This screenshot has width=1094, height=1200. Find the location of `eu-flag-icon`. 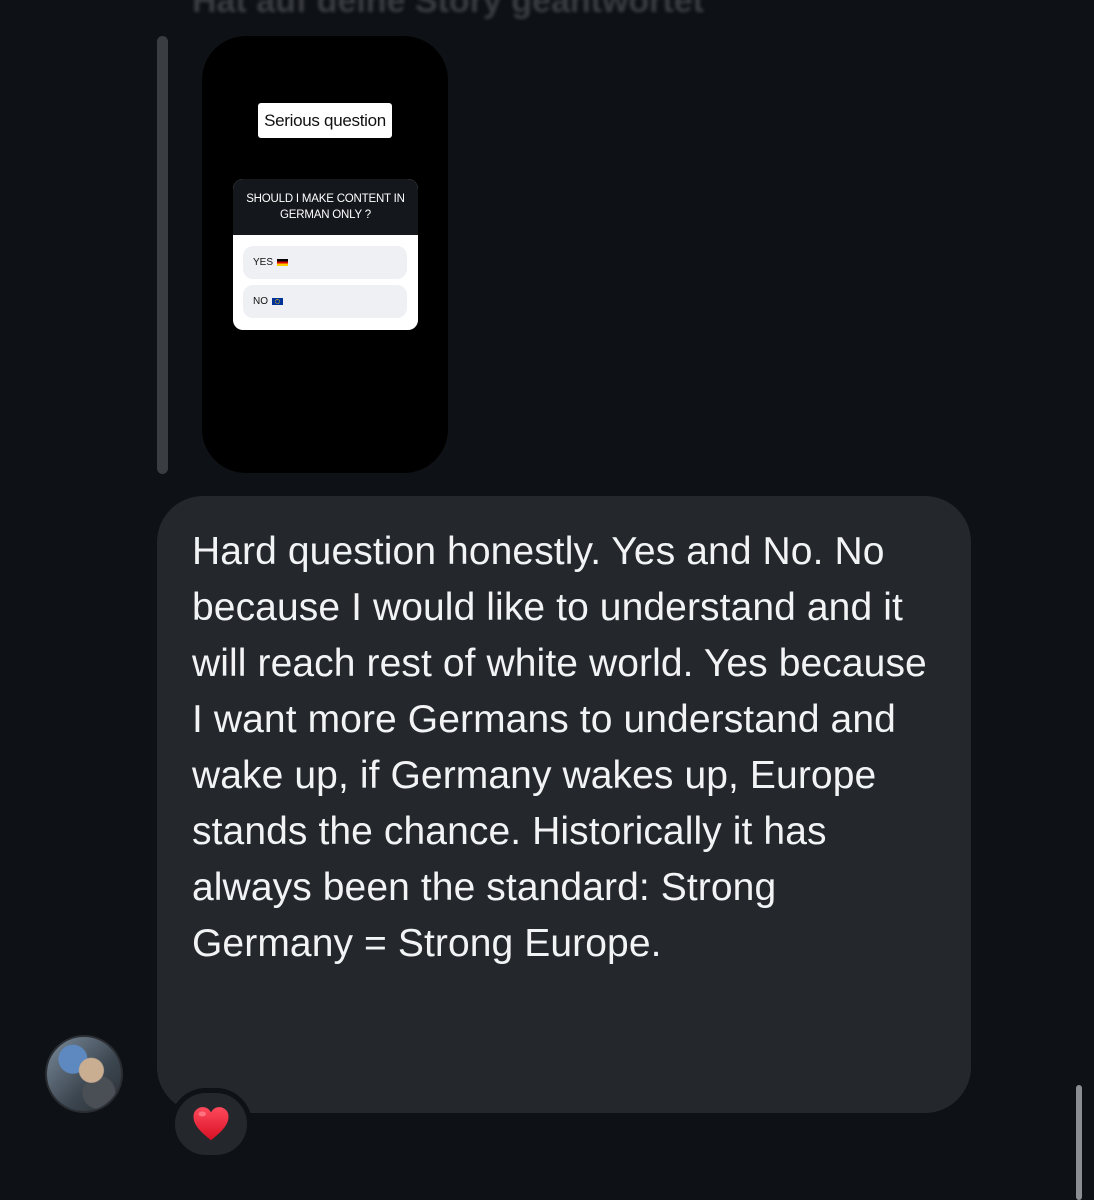

eu-flag-icon is located at coordinates (277, 301).